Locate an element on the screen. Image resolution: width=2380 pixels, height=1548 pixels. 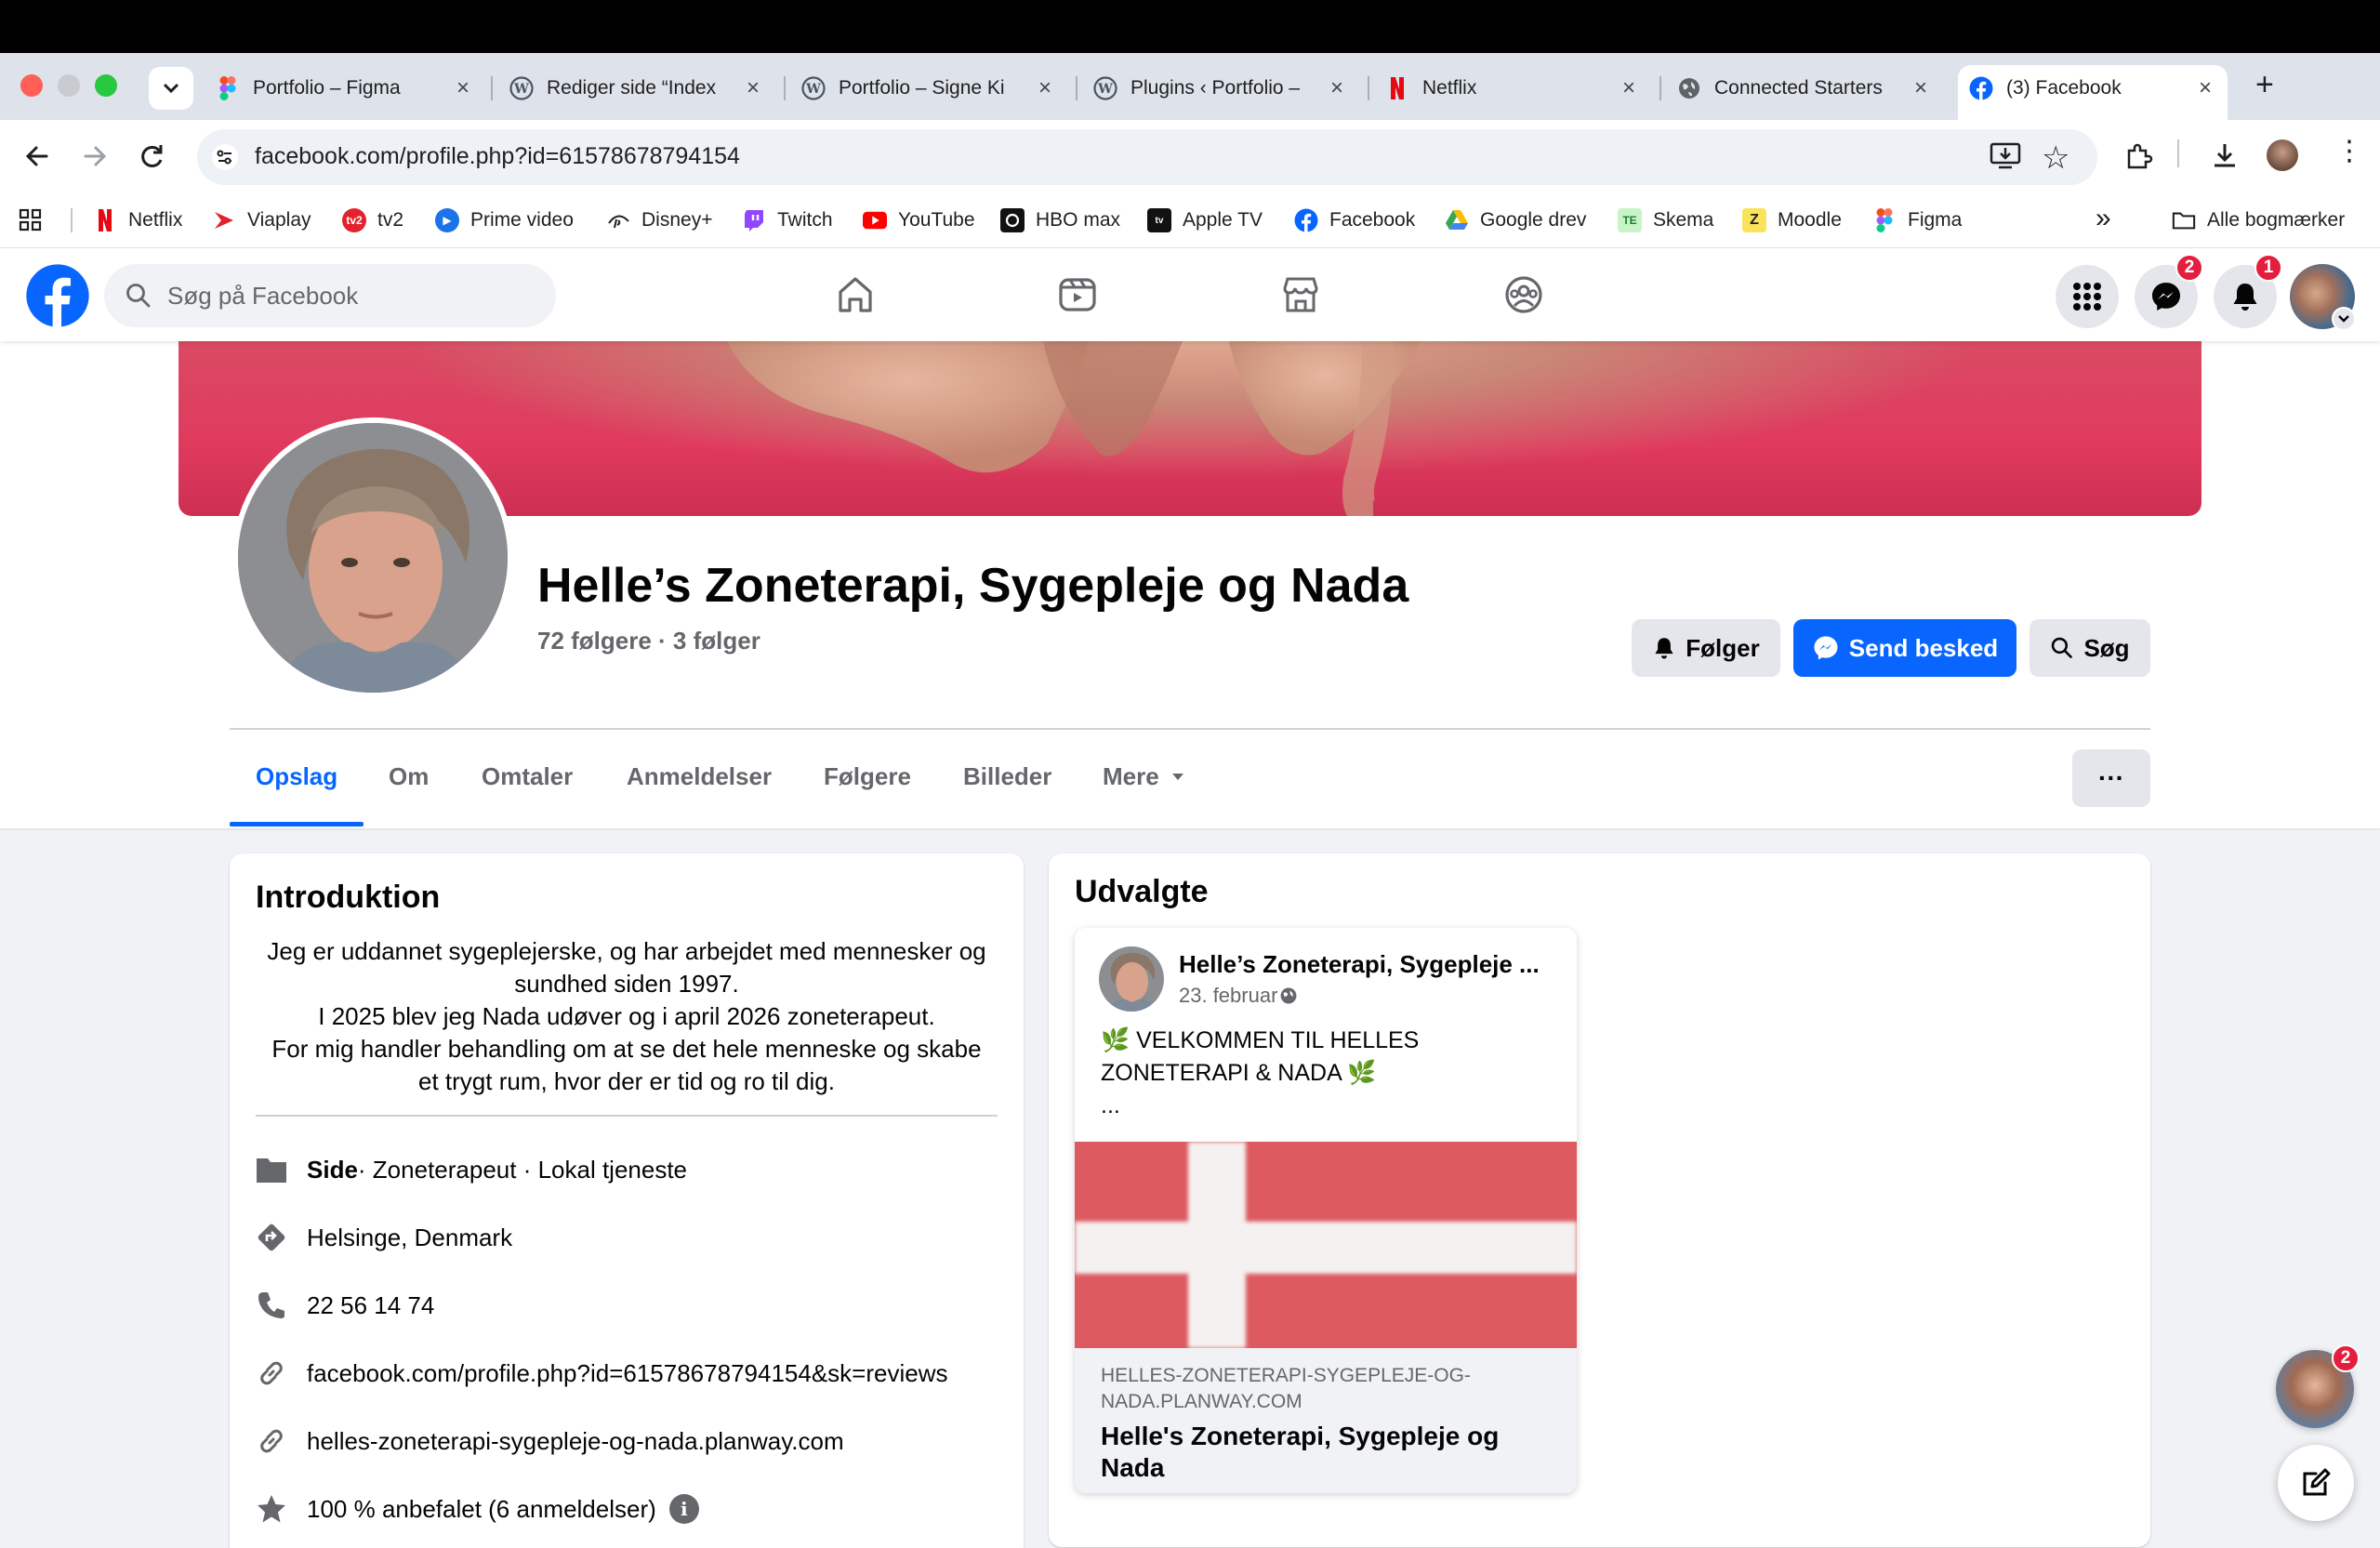
downloads-icon is located at coordinates (2225, 157).